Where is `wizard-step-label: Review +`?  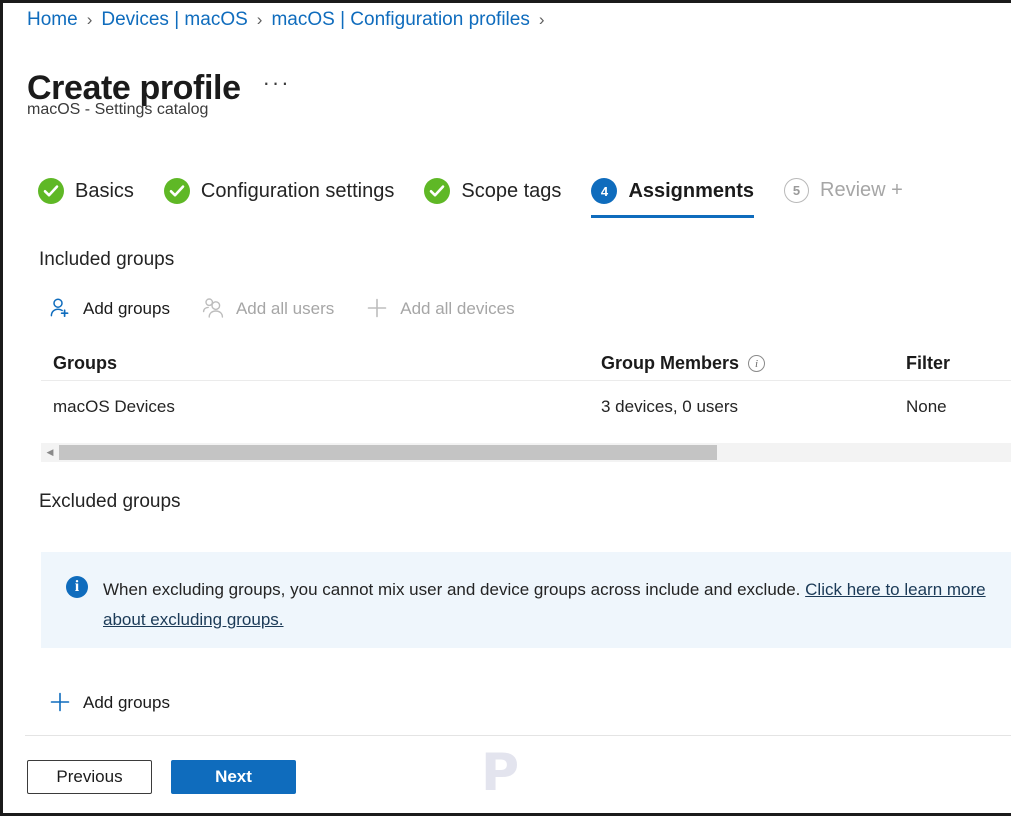
wizard-step-label: Review + is located at coordinates (861, 190).